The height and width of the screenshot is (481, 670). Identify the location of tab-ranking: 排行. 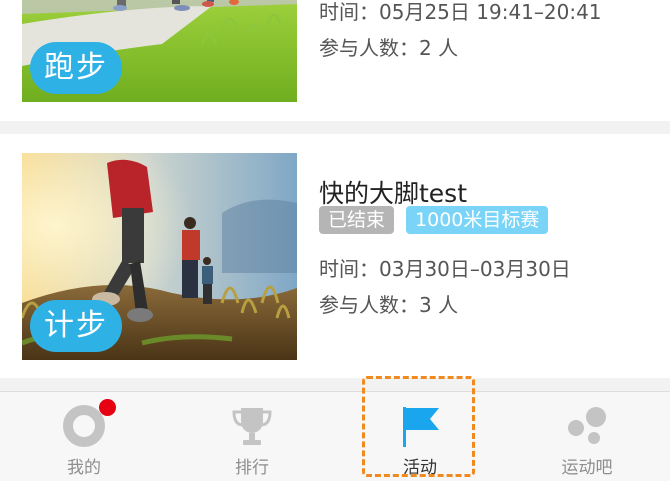
(252, 436).